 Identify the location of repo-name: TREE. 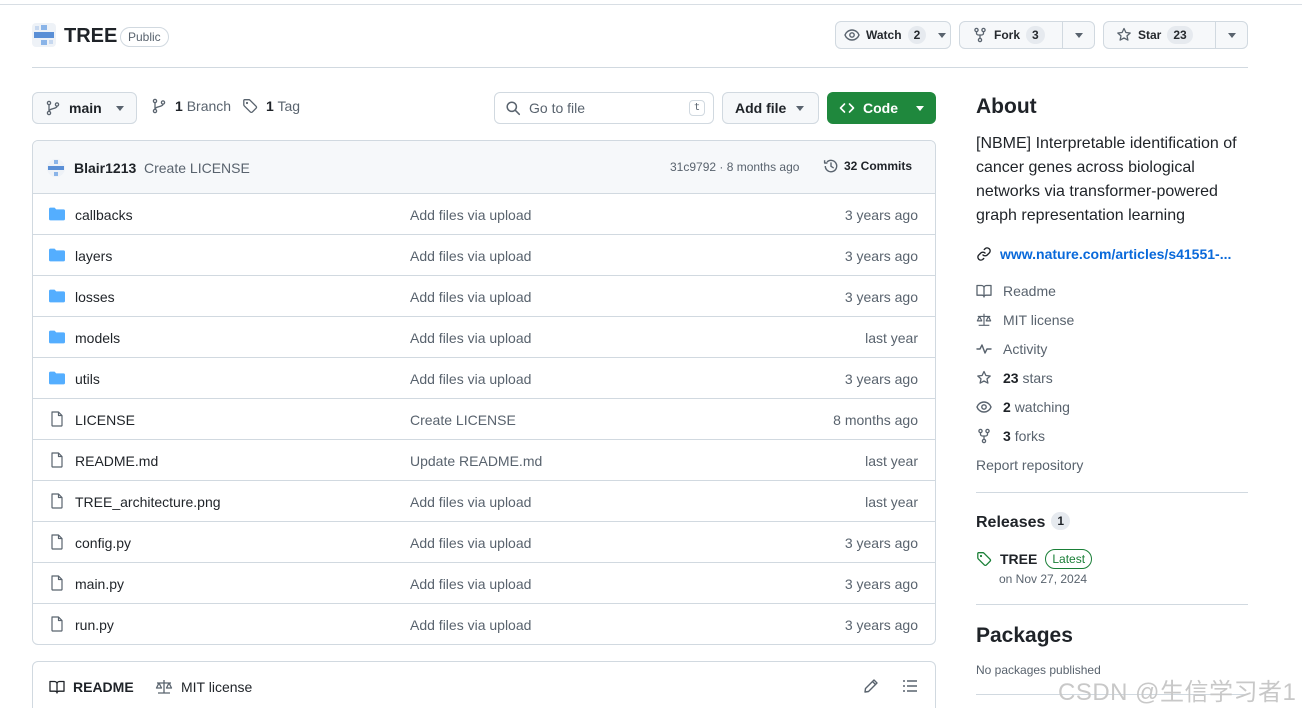
(90, 36).